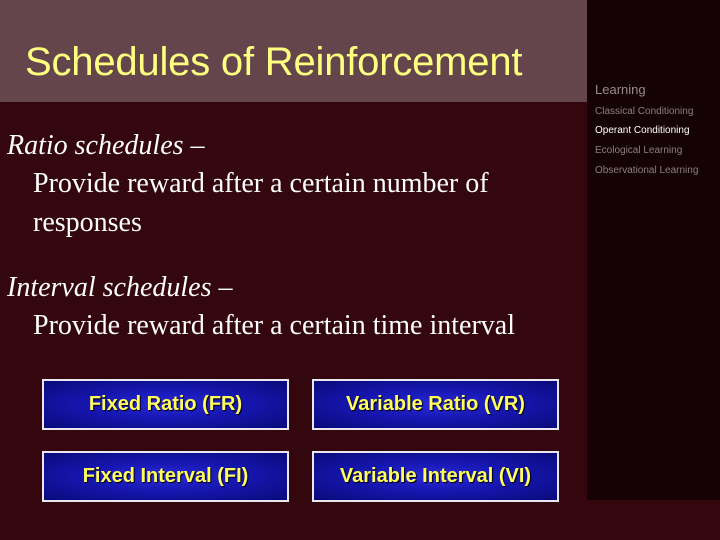 This screenshot has height=540, width=720. Describe the element at coordinates (87, 222) in the screenshot. I see `ratio-line-2: responses` at that location.